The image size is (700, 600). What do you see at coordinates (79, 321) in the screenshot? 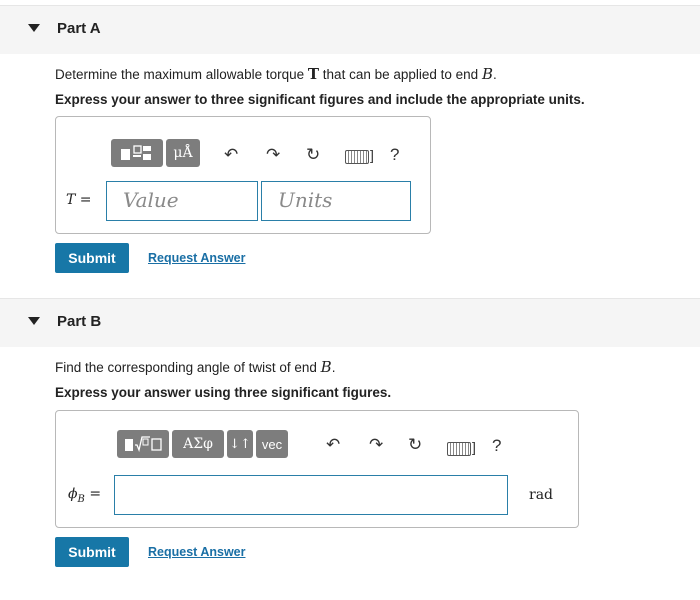
I see `part-b-title: Part B` at bounding box center [79, 321].